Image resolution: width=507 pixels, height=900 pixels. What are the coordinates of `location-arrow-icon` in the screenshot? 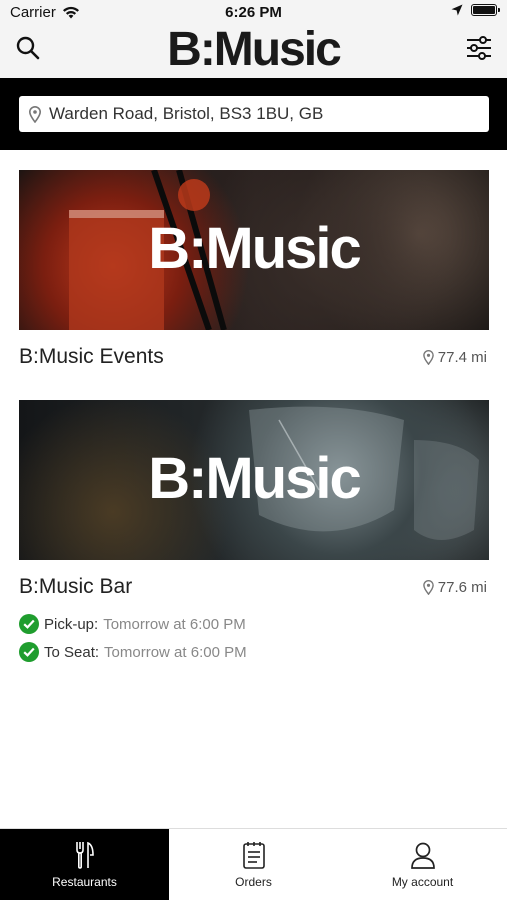 It's located at (457, 10).